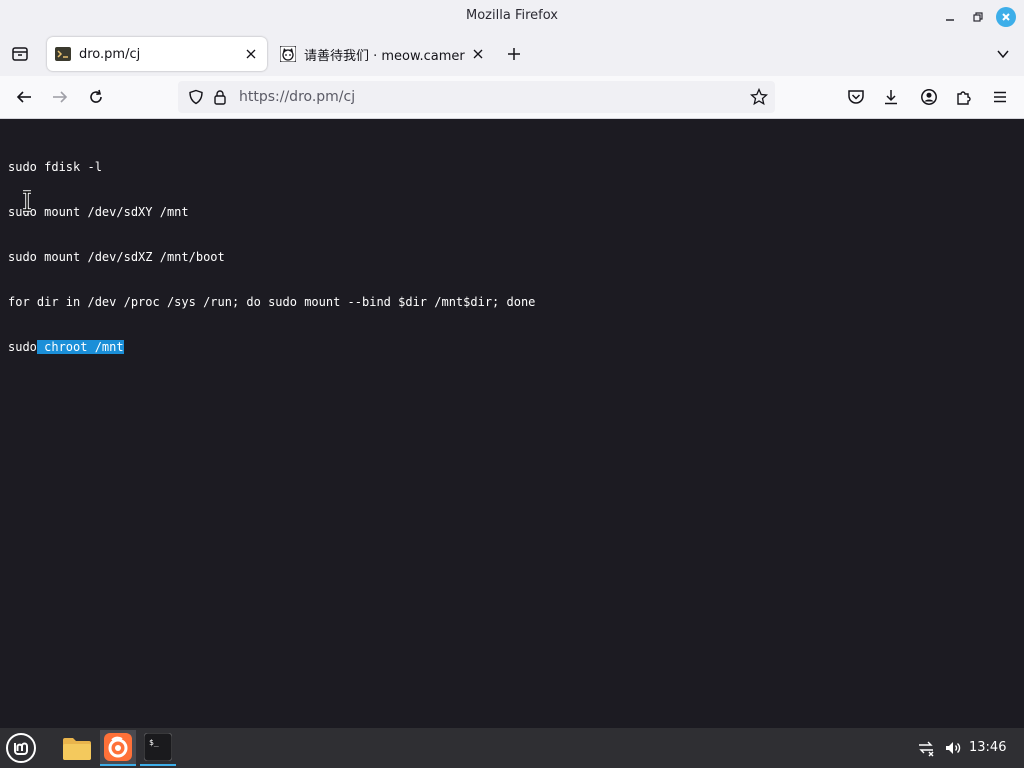 This screenshot has width=1024, height=768. I want to click on start-menu-button, so click(21, 748).